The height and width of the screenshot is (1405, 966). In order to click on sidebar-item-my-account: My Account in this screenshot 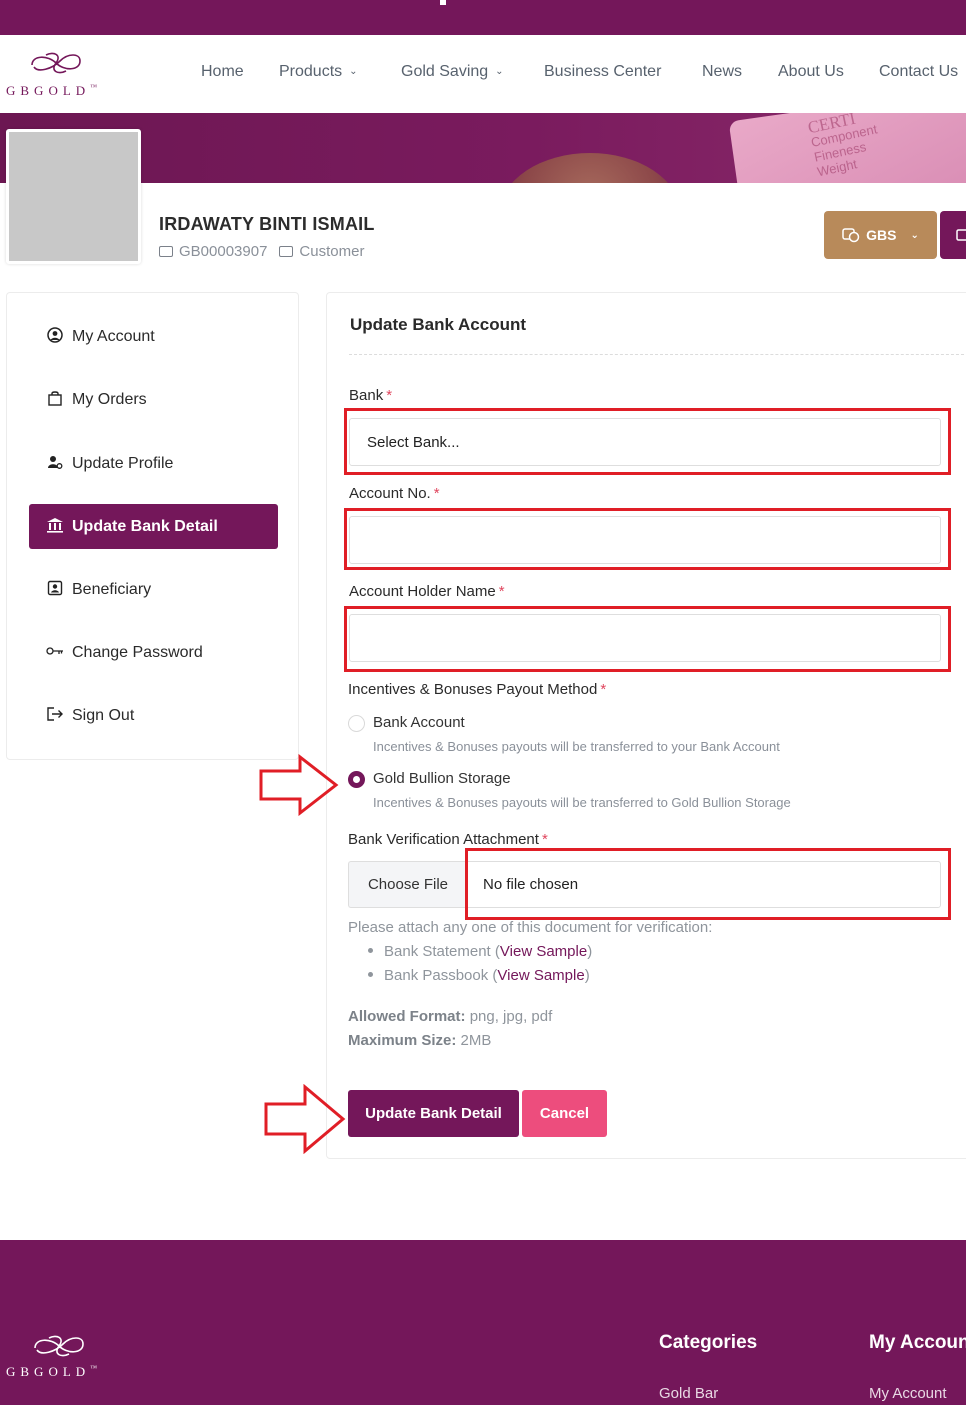, I will do `click(153, 336)`.